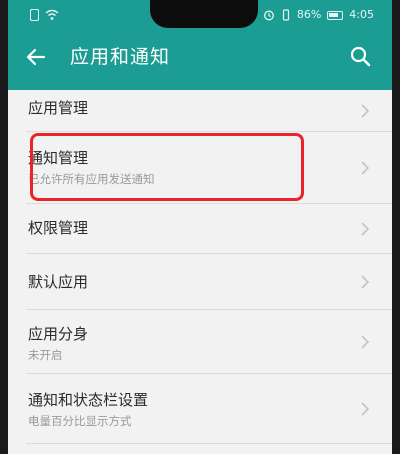 This screenshot has width=400, height=454. What do you see at coordinates (285, 15) in the screenshot?
I see `vibrate-icon` at bounding box center [285, 15].